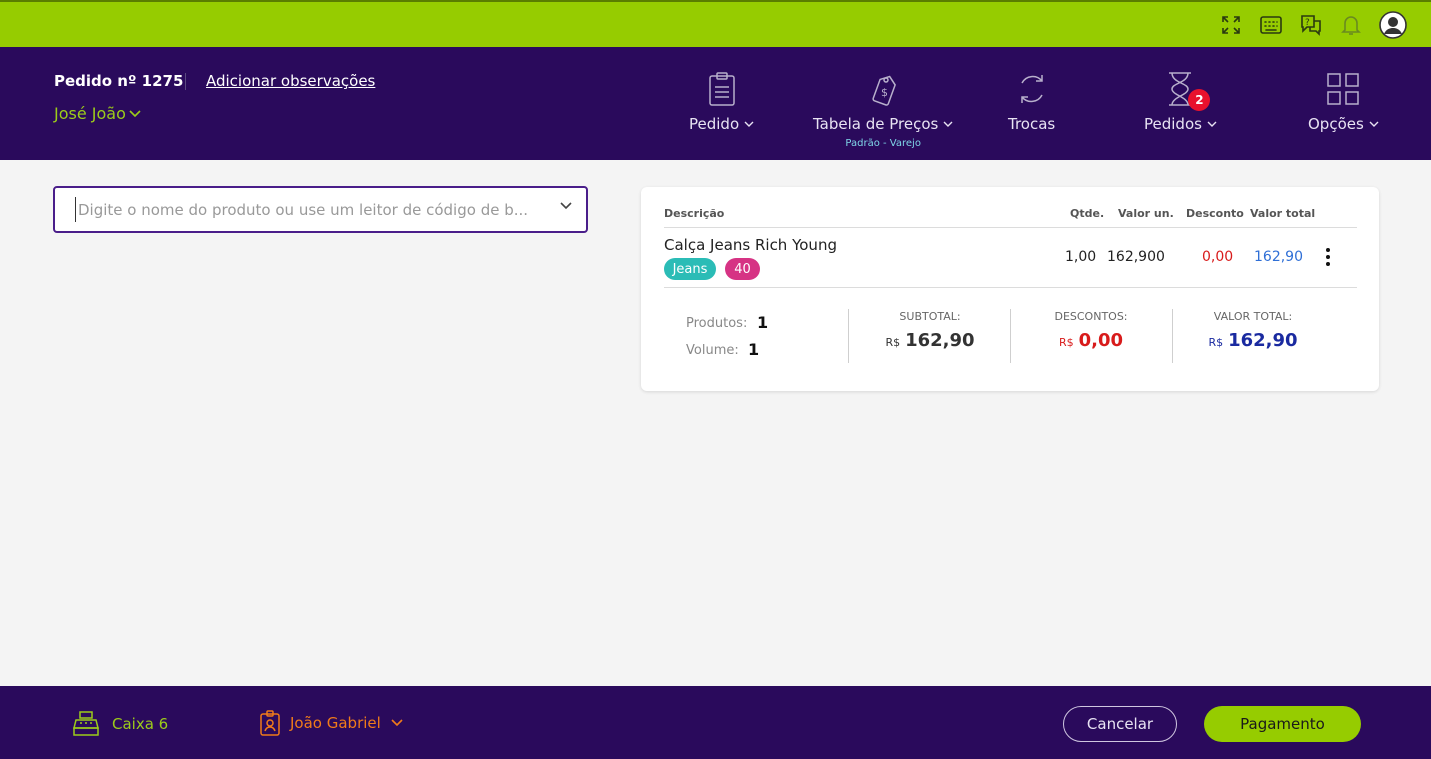 Image resolution: width=1431 pixels, height=759 pixels. What do you see at coordinates (750, 245) in the screenshot?
I see `item-description: Calça Jeans Rich Young` at bounding box center [750, 245].